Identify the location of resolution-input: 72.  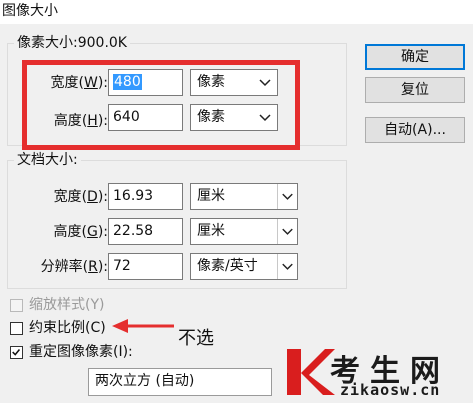
(145, 266).